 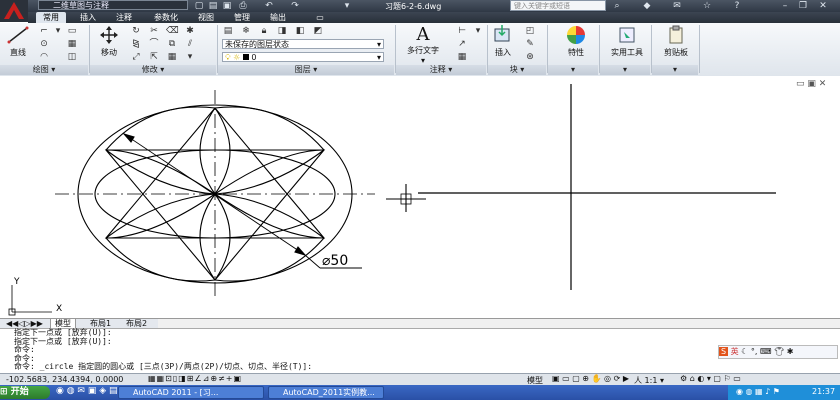 What do you see at coordinates (803, 6) in the screenshot?
I see `restore-icon: ❐` at bounding box center [803, 6].